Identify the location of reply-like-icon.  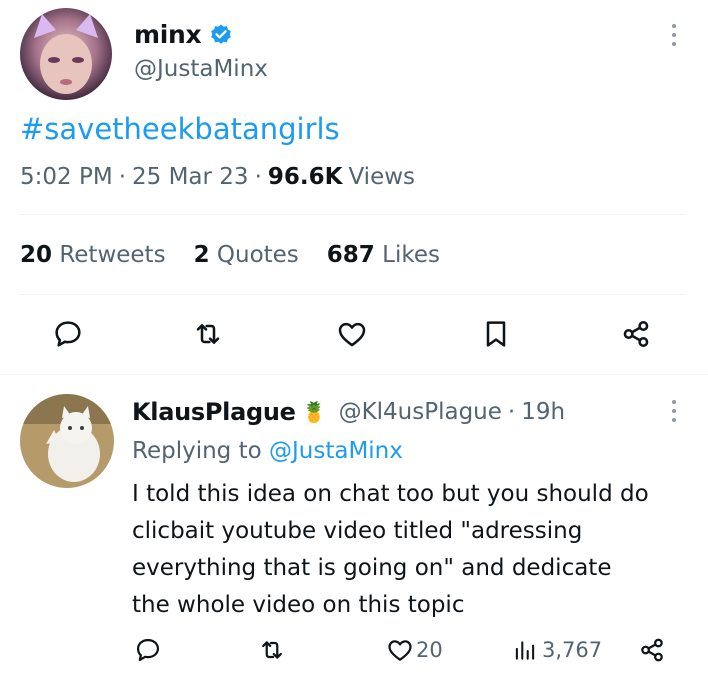
(400, 650).